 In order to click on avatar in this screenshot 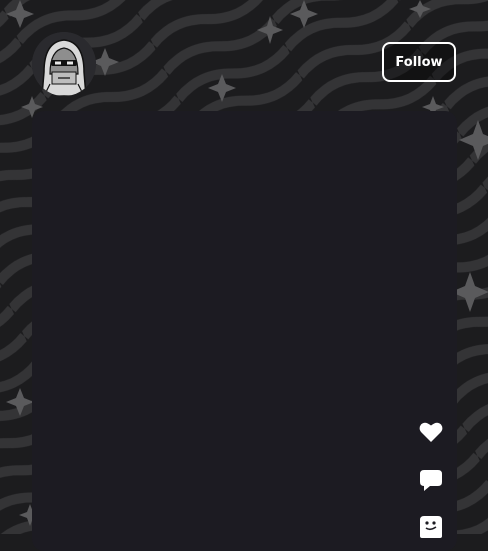, I will do `click(64, 64)`.